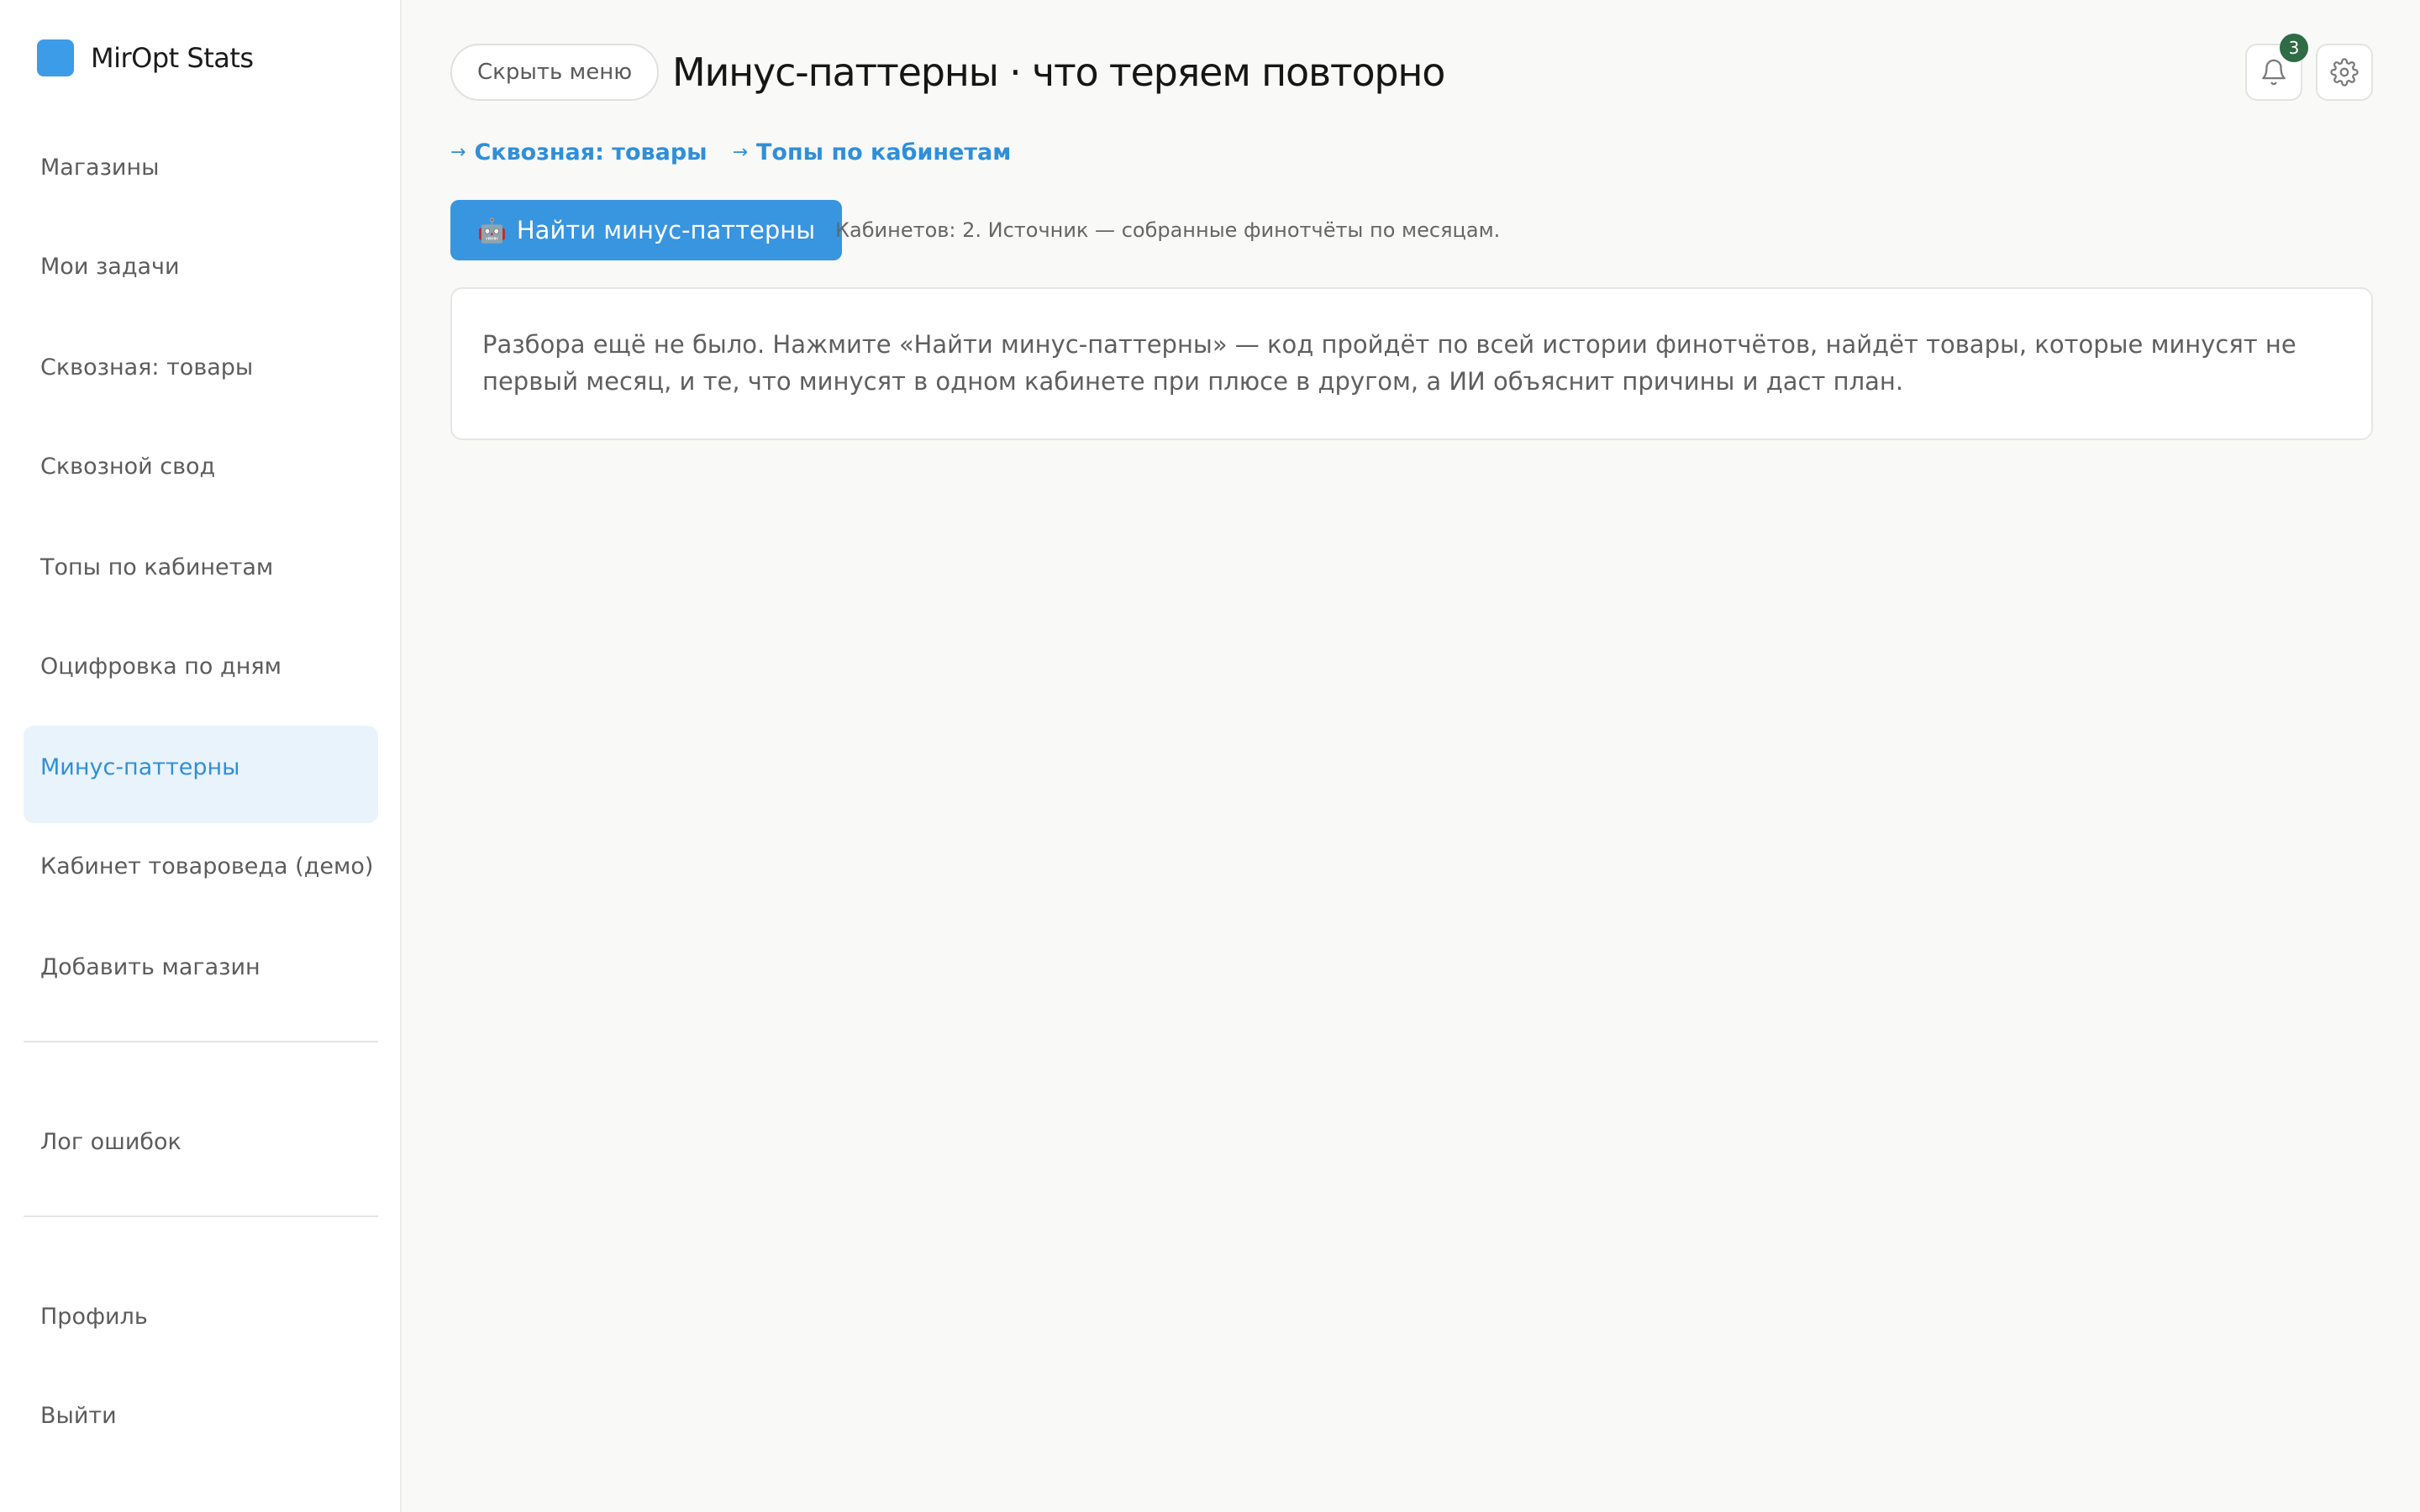 This screenshot has height=1512, width=2420. What do you see at coordinates (201, 1423) in the screenshot?
I see `sidebar-item-logout: Выйти` at bounding box center [201, 1423].